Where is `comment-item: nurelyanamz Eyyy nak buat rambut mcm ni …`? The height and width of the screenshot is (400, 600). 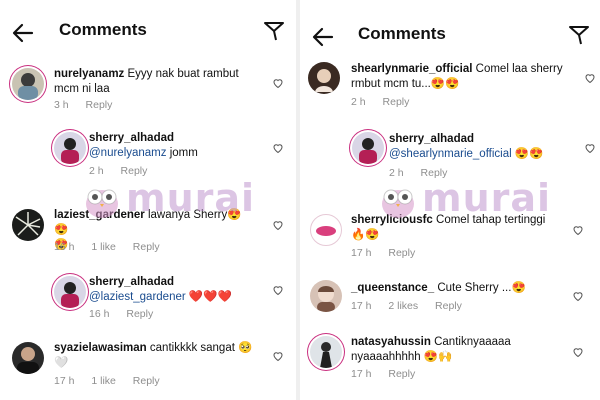
comment-item: nurelyanamz Eyyy nak buat rambut mcm ni … is located at coordinates (147, 89).